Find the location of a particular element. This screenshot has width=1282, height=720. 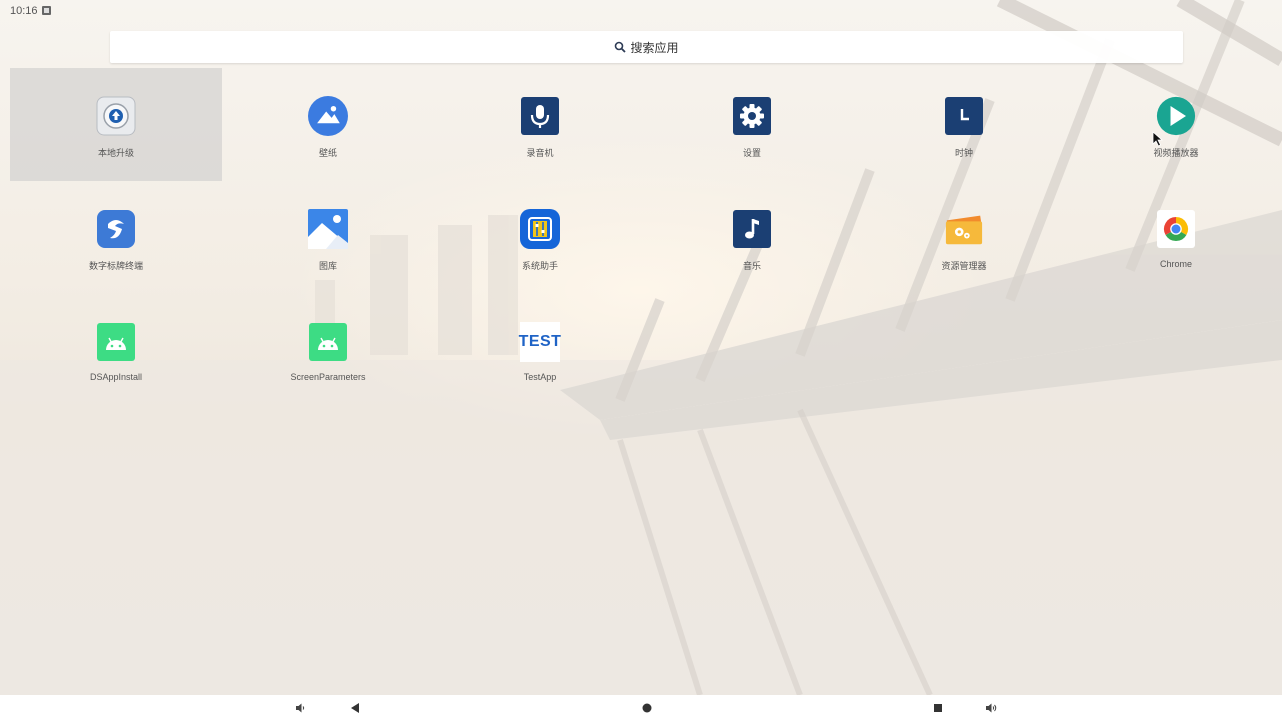

app-label: 资源管理器 is located at coordinates (964, 266).